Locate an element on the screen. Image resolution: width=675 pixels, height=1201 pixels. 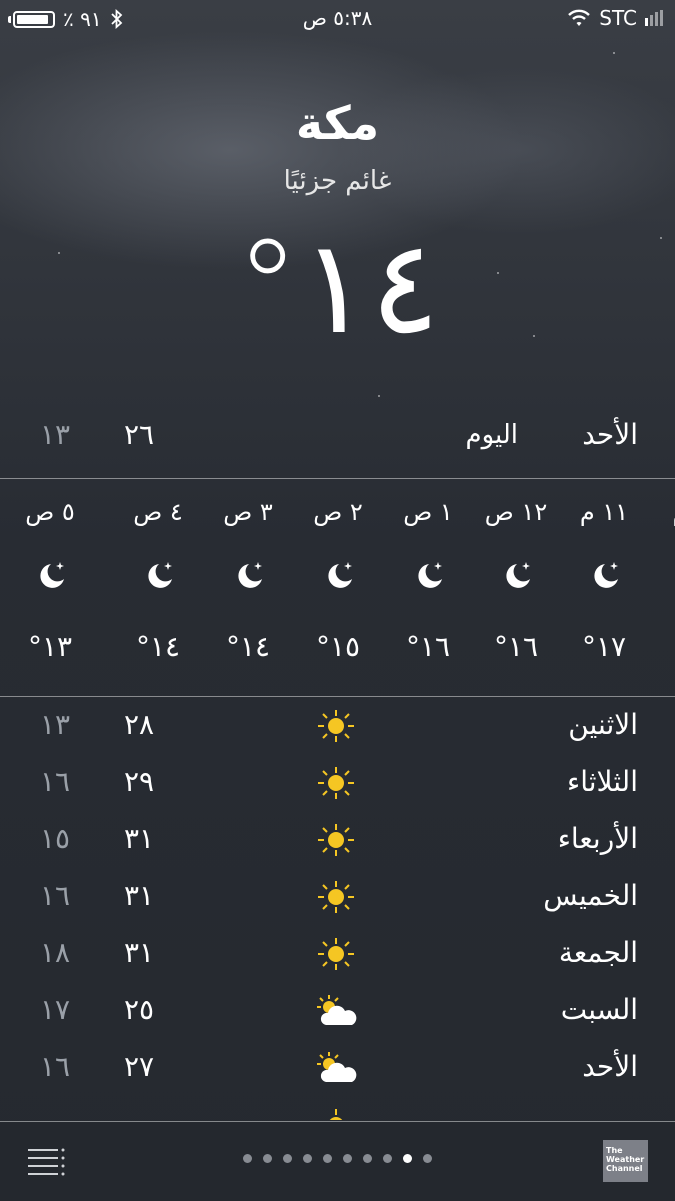
hourly-temp: °١٣ is located at coordinates (50, 646).